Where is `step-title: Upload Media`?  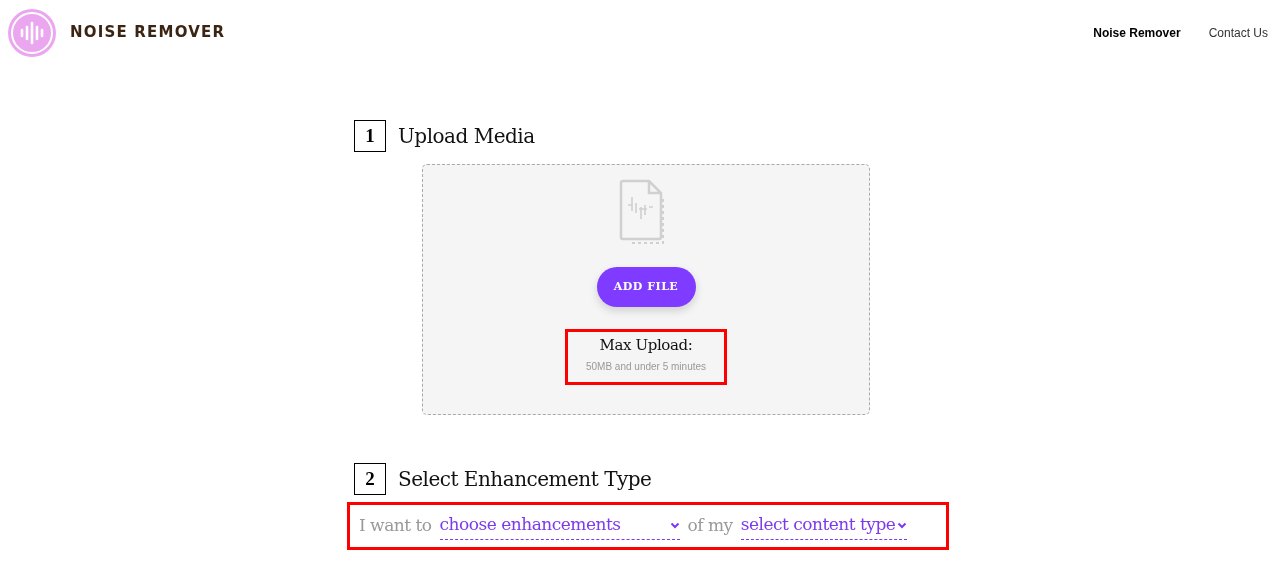
step-title: Upload Media is located at coordinates (466, 136).